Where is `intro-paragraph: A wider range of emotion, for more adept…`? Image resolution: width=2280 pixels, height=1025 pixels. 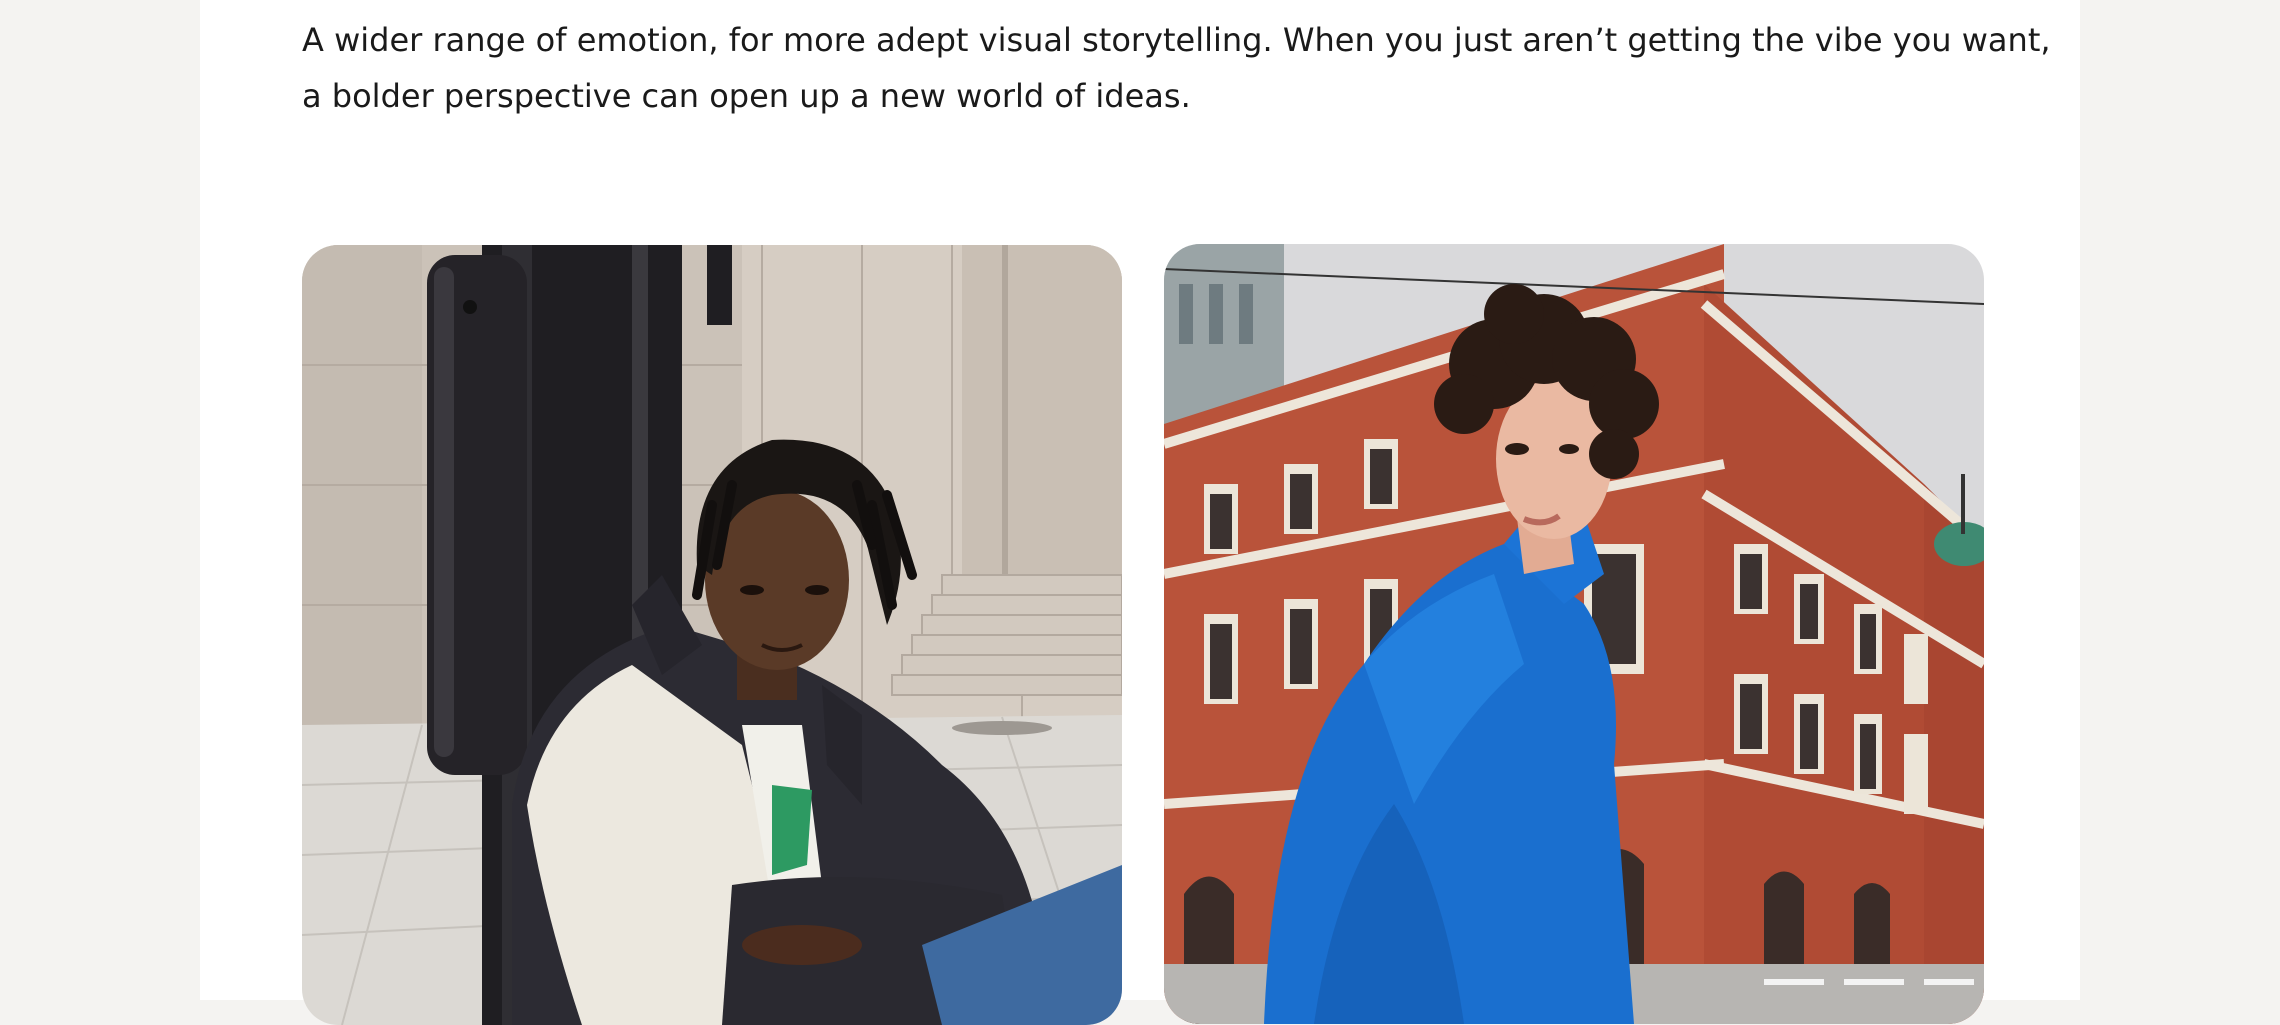
intro-paragraph: A wider range of emotion, for more adept… is located at coordinates (1176, 68).